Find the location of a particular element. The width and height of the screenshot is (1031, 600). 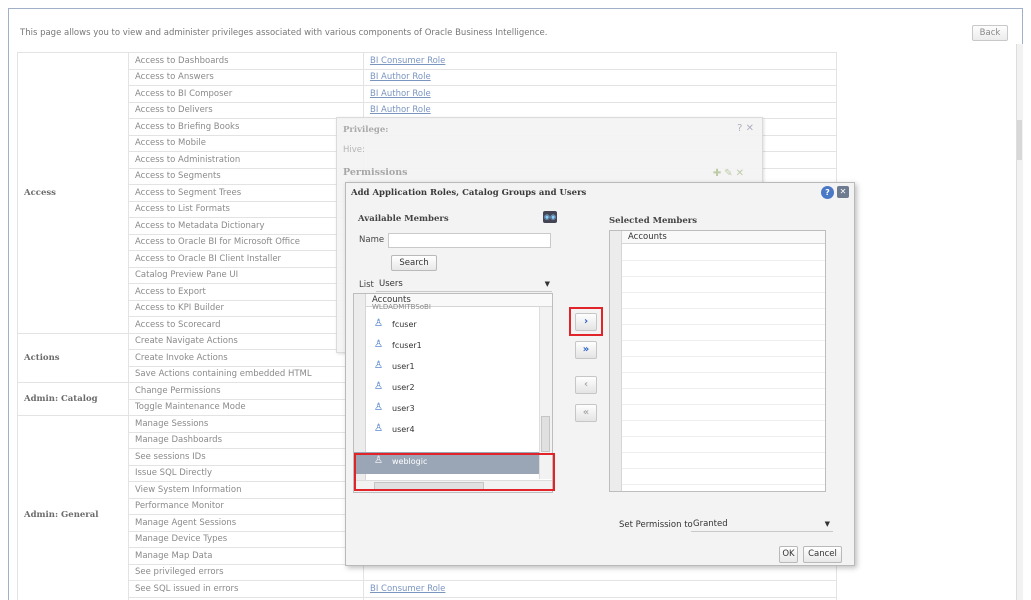

add-icon: ✚ is located at coordinates (718, 173).